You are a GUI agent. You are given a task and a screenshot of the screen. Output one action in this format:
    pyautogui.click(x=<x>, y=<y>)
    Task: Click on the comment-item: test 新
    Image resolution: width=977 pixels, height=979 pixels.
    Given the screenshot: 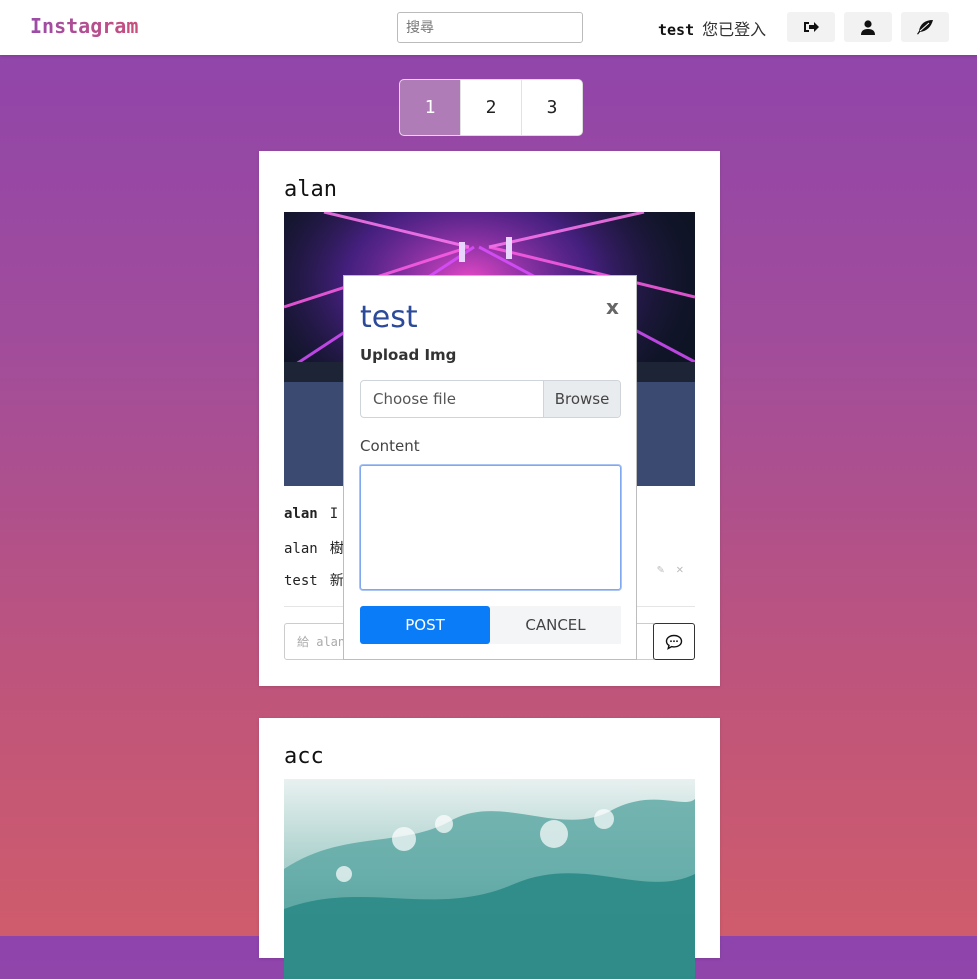 What is the action you would take?
    pyautogui.click(x=314, y=580)
    